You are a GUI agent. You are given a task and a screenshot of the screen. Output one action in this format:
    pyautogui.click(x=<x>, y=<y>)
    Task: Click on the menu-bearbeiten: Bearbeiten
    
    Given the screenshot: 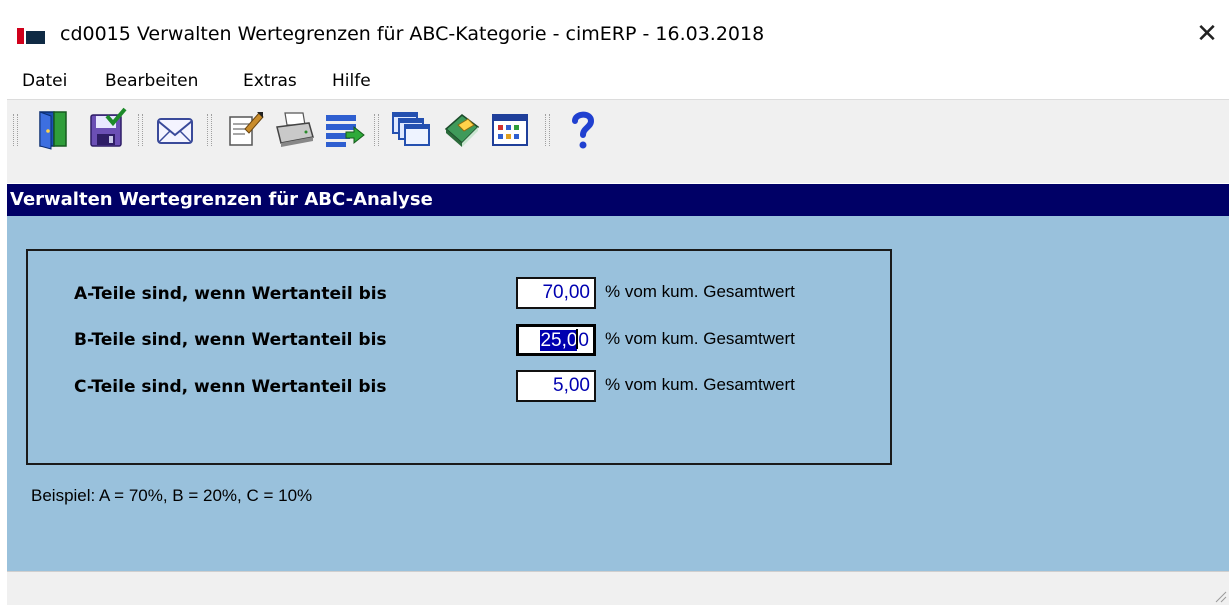 What is the action you would take?
    pyautogui.click(x=151, y=81)
    